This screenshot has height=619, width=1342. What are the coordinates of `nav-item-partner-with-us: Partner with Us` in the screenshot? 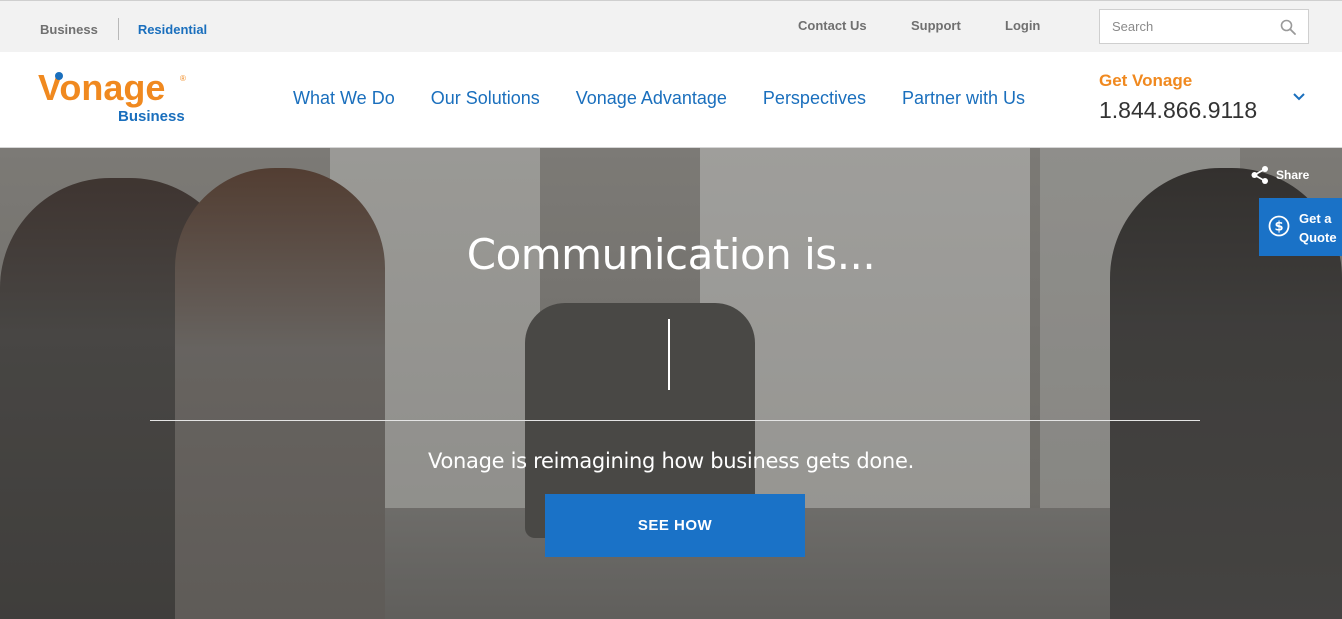 It's located at (963, 98).